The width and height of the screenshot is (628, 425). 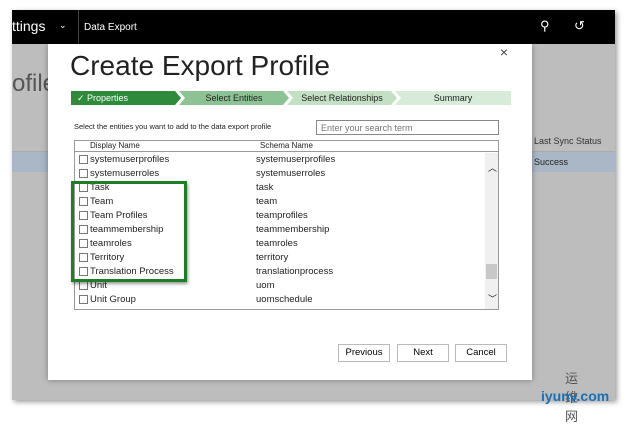 I want to click on schema-name: systemuserroles, so click(x=291, y=173).